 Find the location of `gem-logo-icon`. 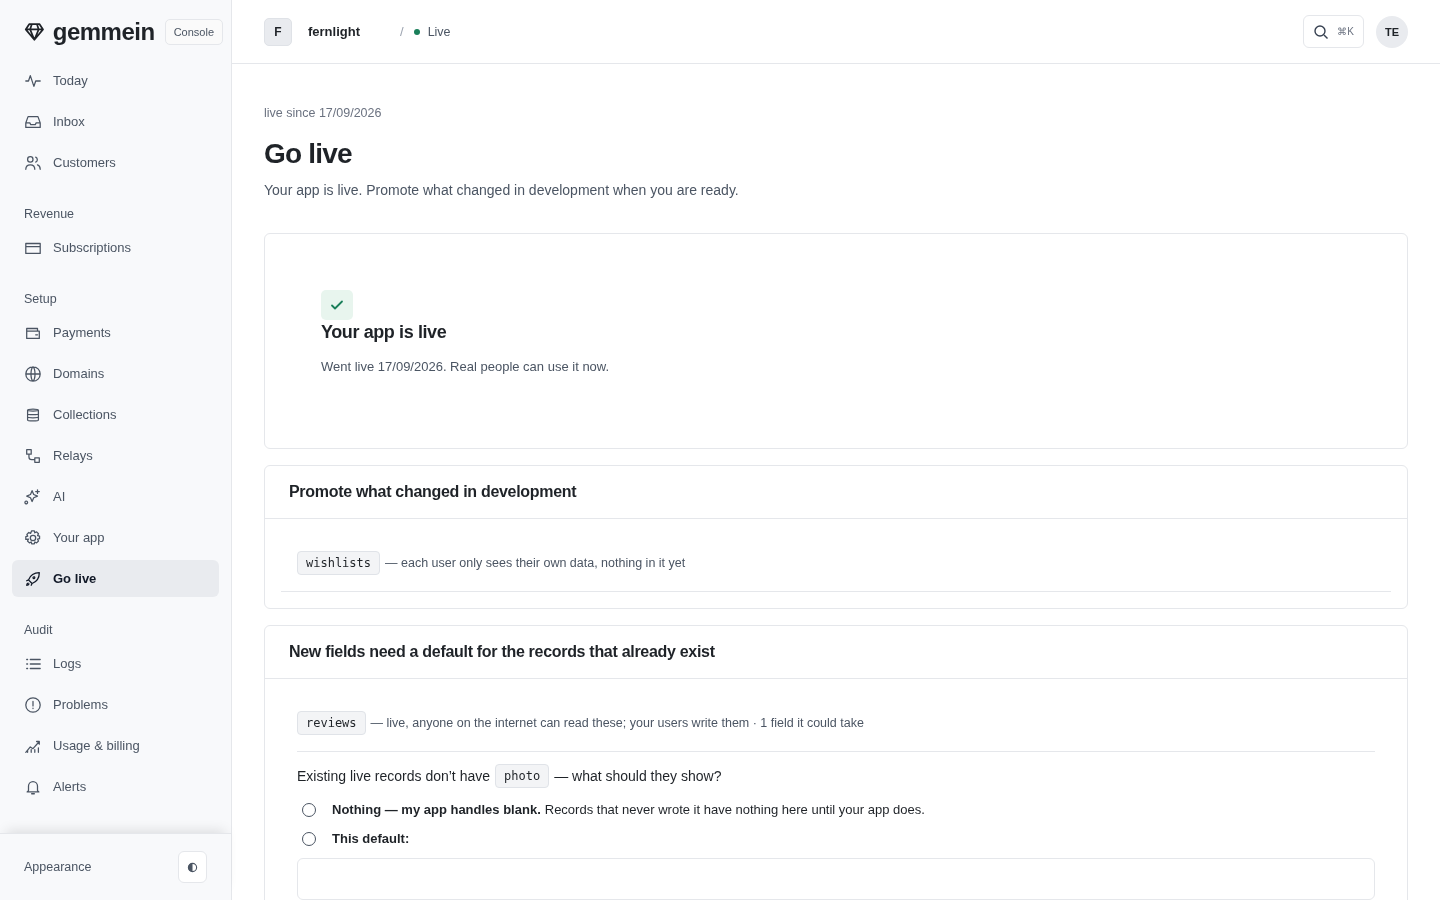

gem-logo-icon is located at coordinates (34, 32).